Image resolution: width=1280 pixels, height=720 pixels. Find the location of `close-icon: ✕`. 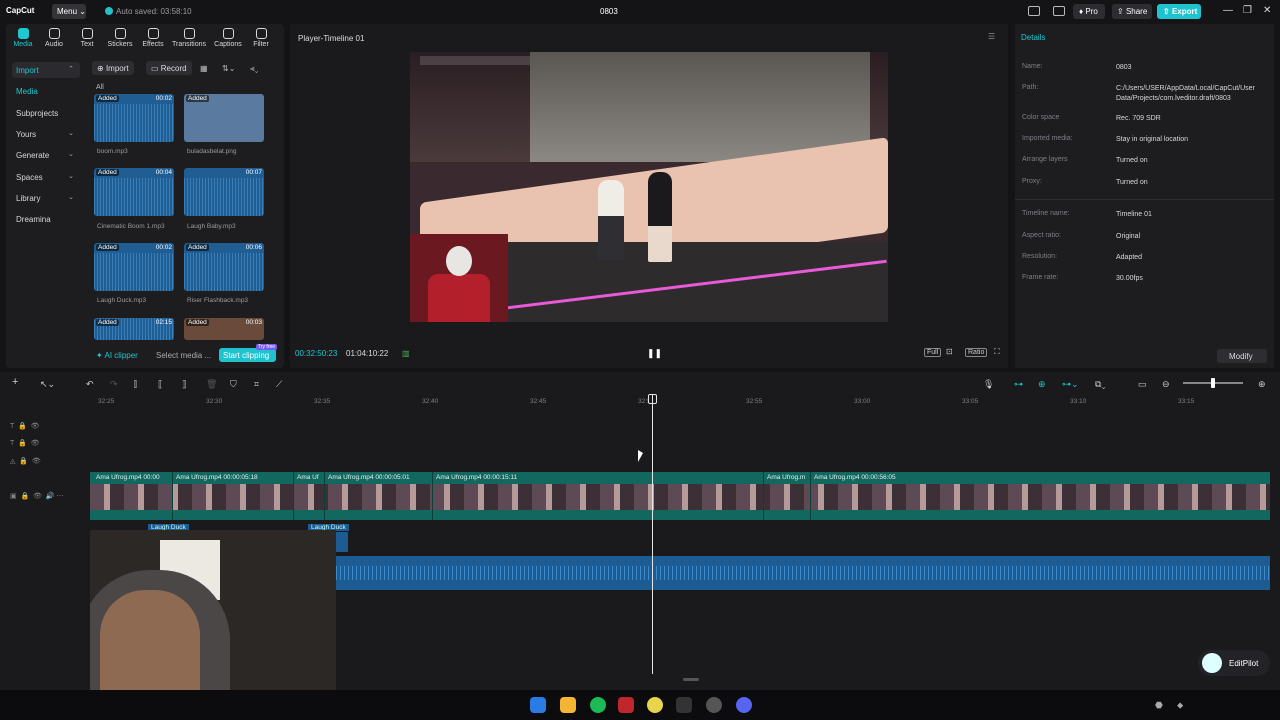

close-icon: ✕ is located at coordinates (1267, 10).